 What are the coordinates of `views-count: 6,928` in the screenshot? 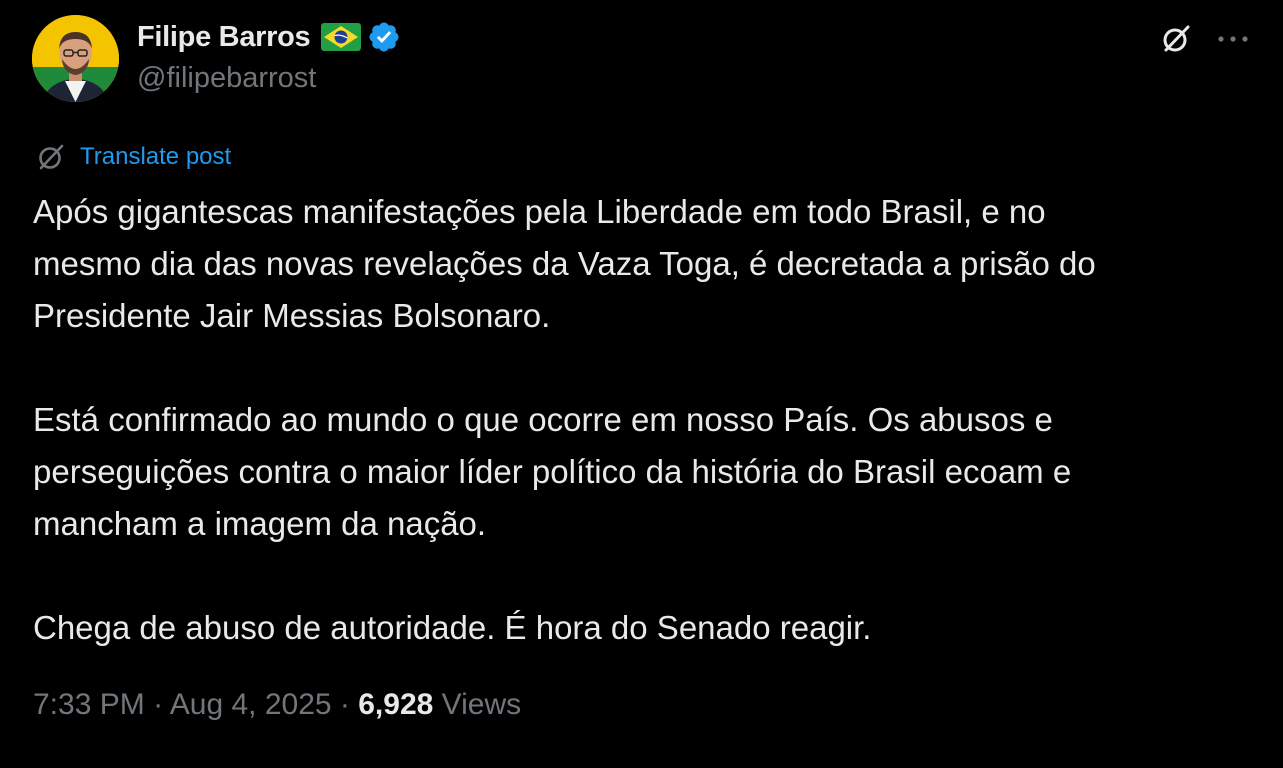 It's located at (396, 704).